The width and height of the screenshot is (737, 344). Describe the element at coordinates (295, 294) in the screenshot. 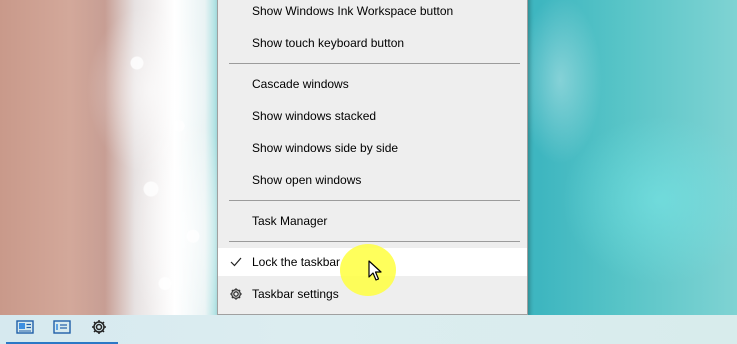

I see `menu-item-label: Taskbar settings` at that location.